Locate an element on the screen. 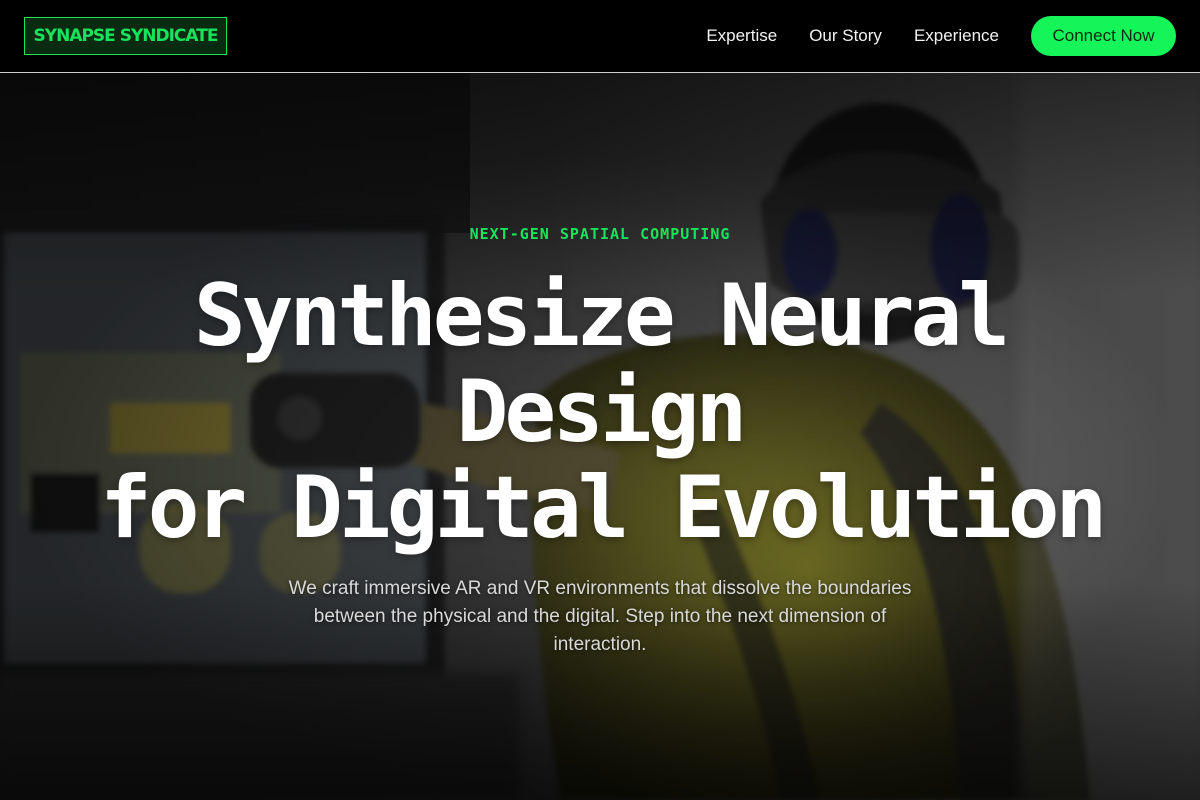  nav-links: Expertise Our Story Experience is located at coordinates (852, 36).